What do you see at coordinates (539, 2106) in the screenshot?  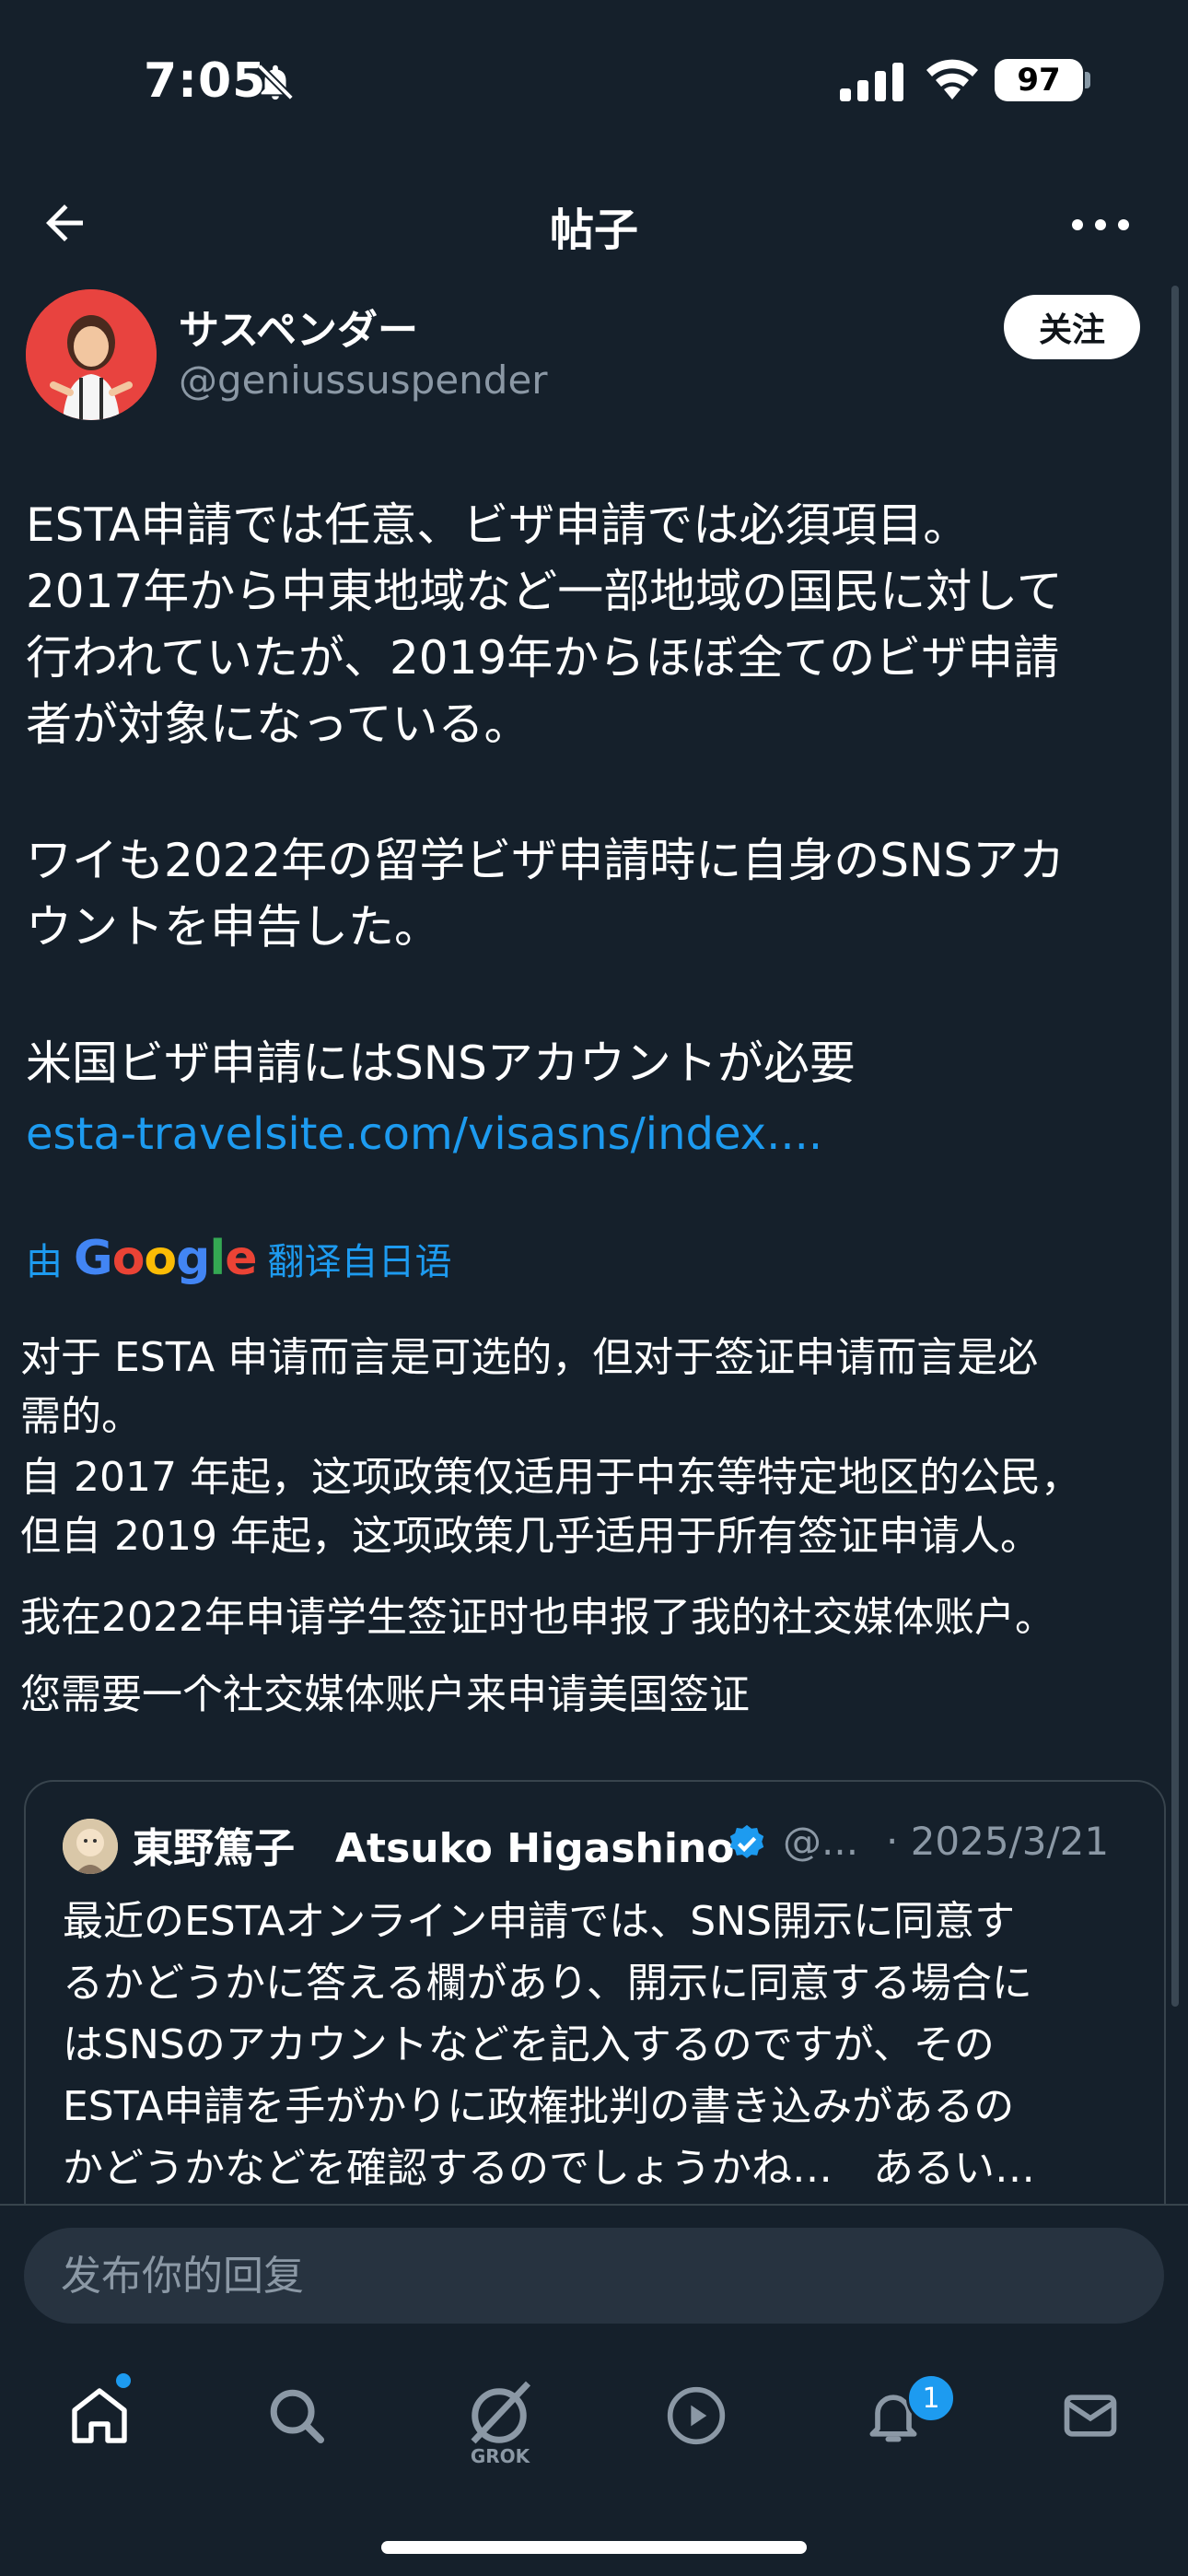 I see `quote-text-line: ESTA申請を手がかりに政権批判の書き込みがあるの` at bounding box center [539, 2106].